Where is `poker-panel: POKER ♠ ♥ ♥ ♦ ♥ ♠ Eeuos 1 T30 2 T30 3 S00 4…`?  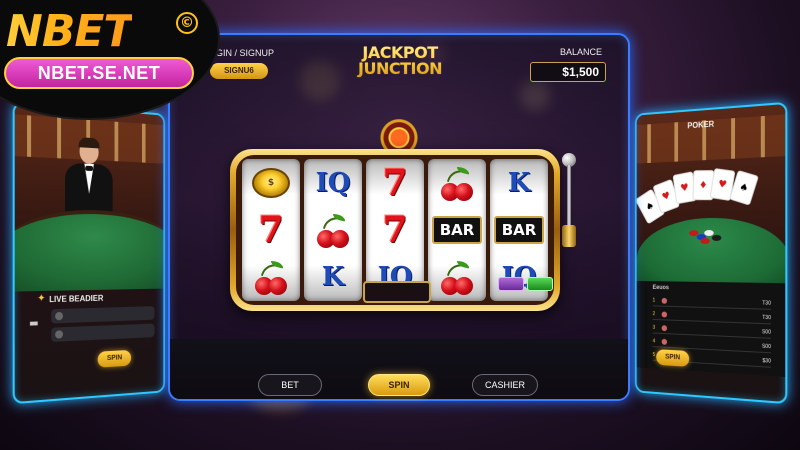 poker-panel: POKER ♠ ♥ ♥ ♦ ♥ ♠ Eeuos 1 T30 2 T30 3 S00 4… is located at coordinates (711, 253).